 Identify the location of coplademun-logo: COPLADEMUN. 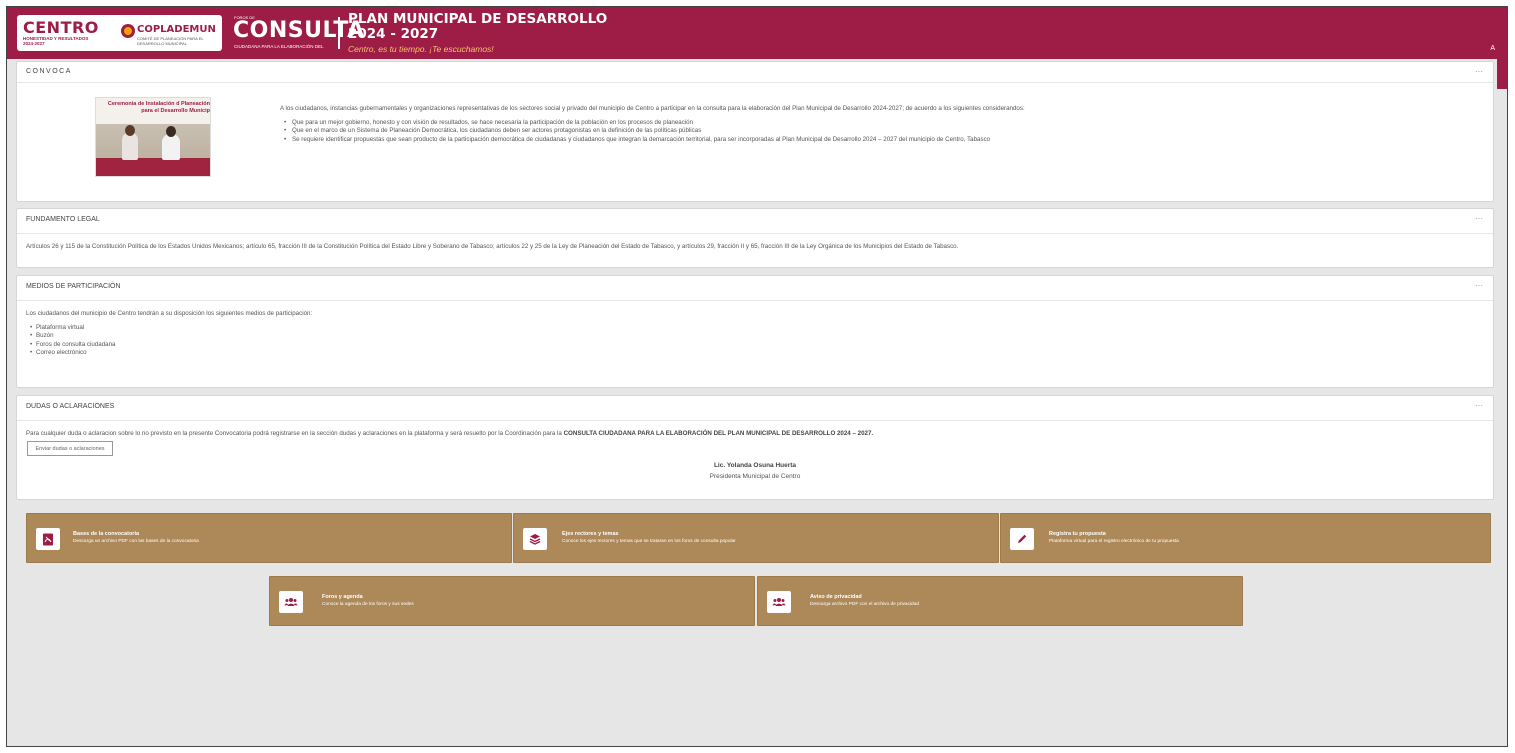
(176, 29).